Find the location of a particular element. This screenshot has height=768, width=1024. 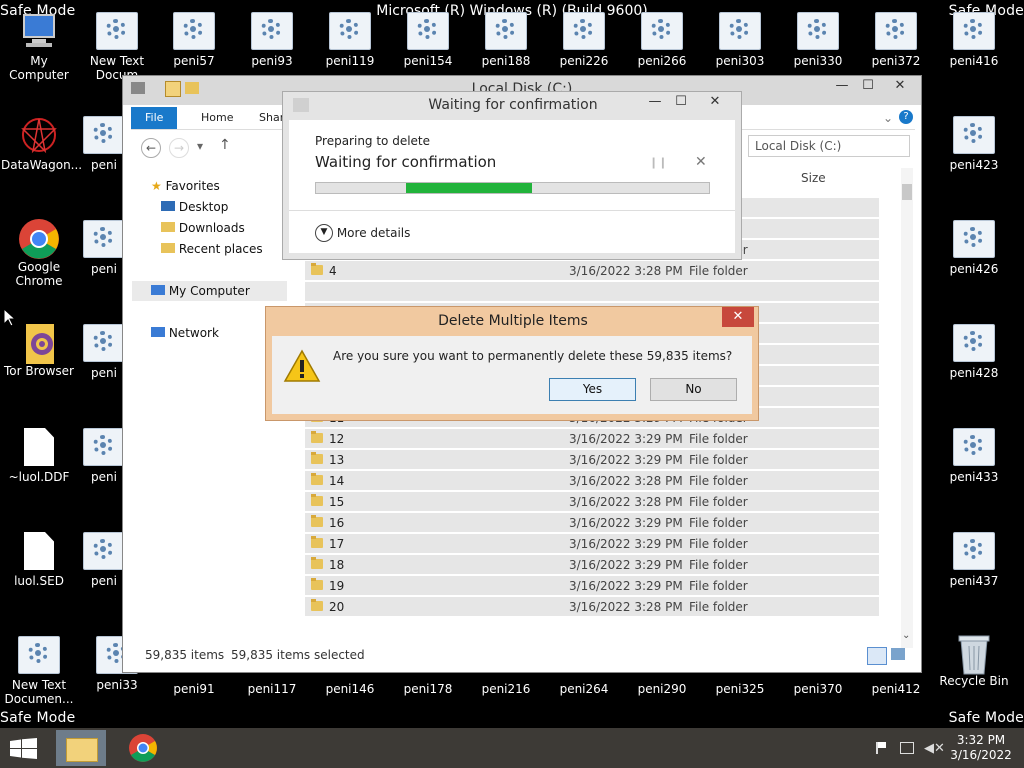

cancel-icon: ✕ is located at coordinates (701, 162).